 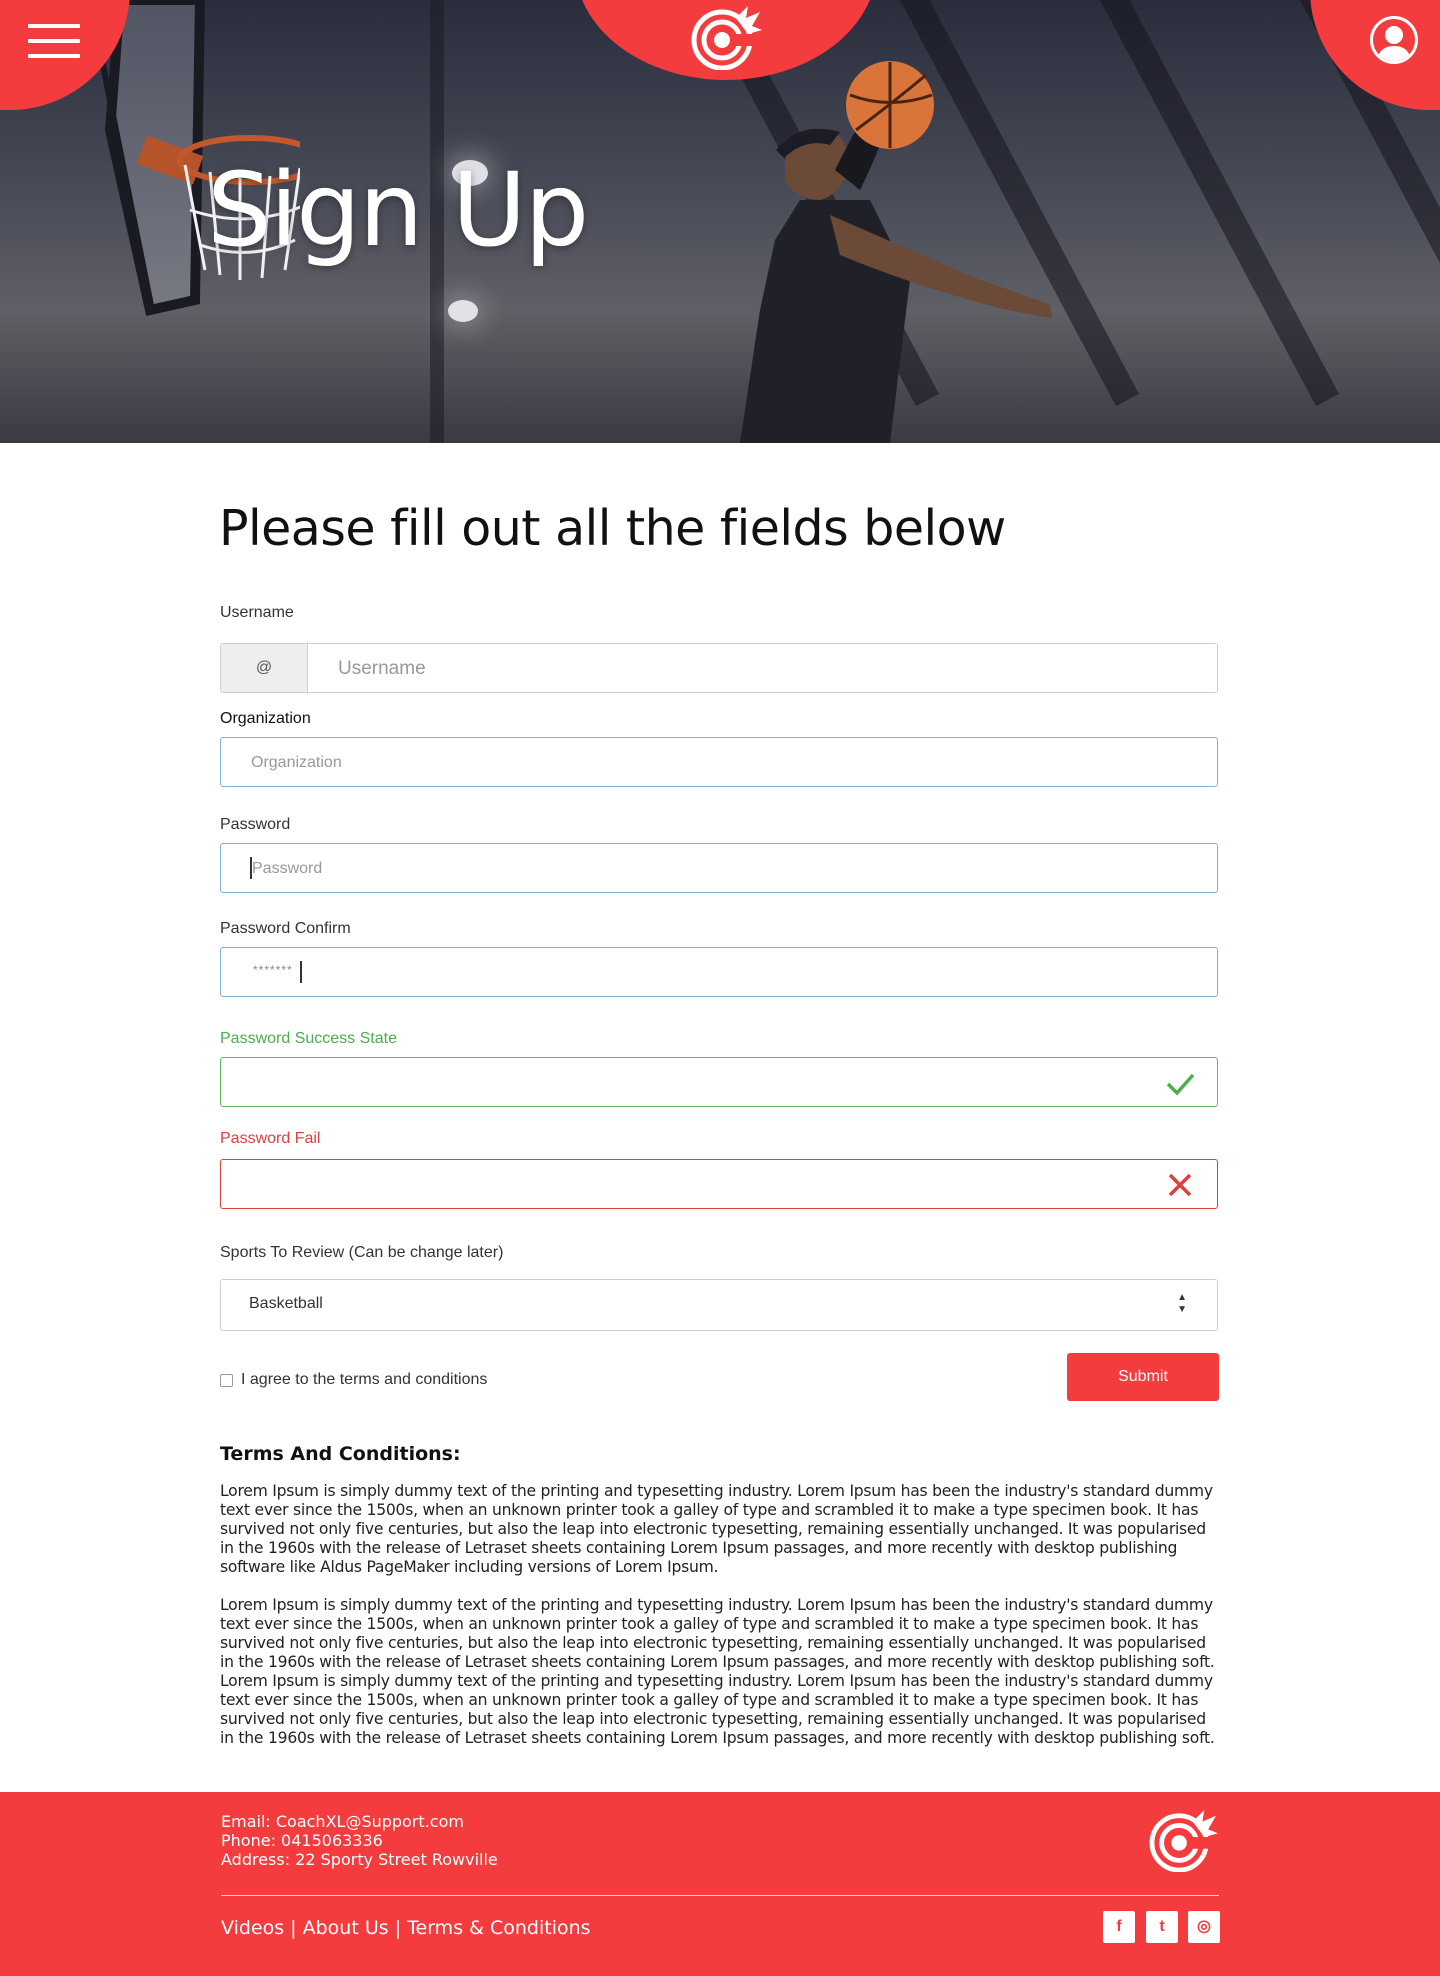 What do you see at coordinates (719, 868) in the screenshot?
I see `password-input: Password` at bounding box center [719, 868].